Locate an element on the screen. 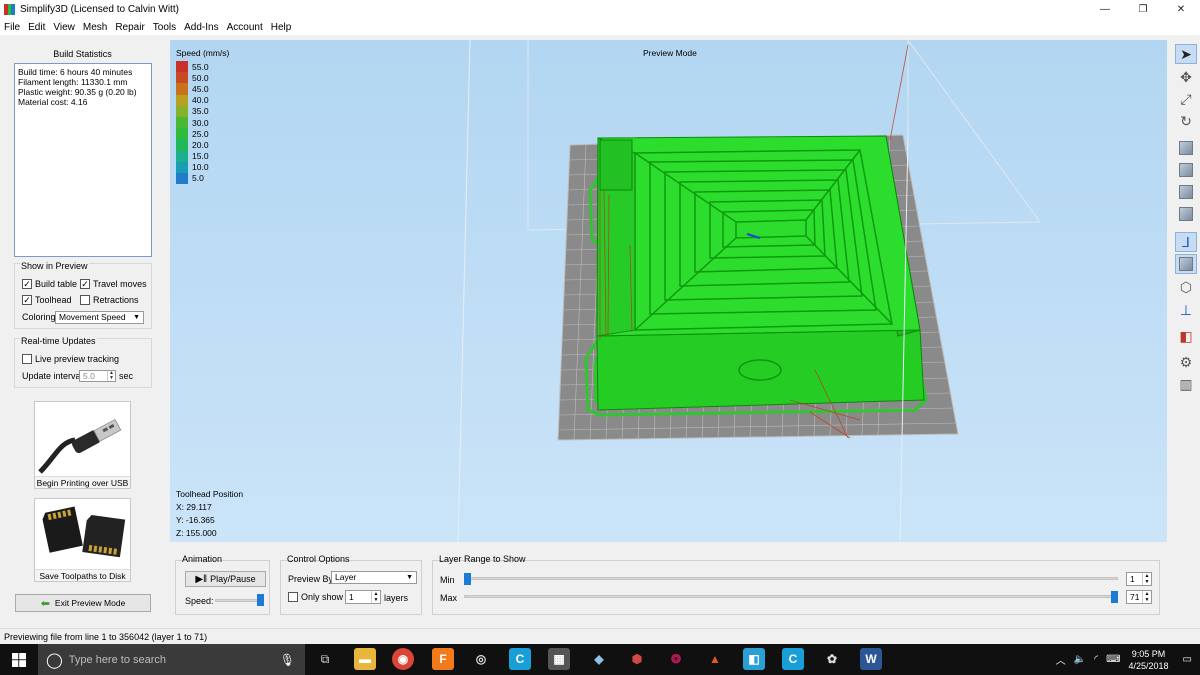 This screenshot has height=675, width=1200. cross-section-button: ◧ is located at coordinates (1186, 336).